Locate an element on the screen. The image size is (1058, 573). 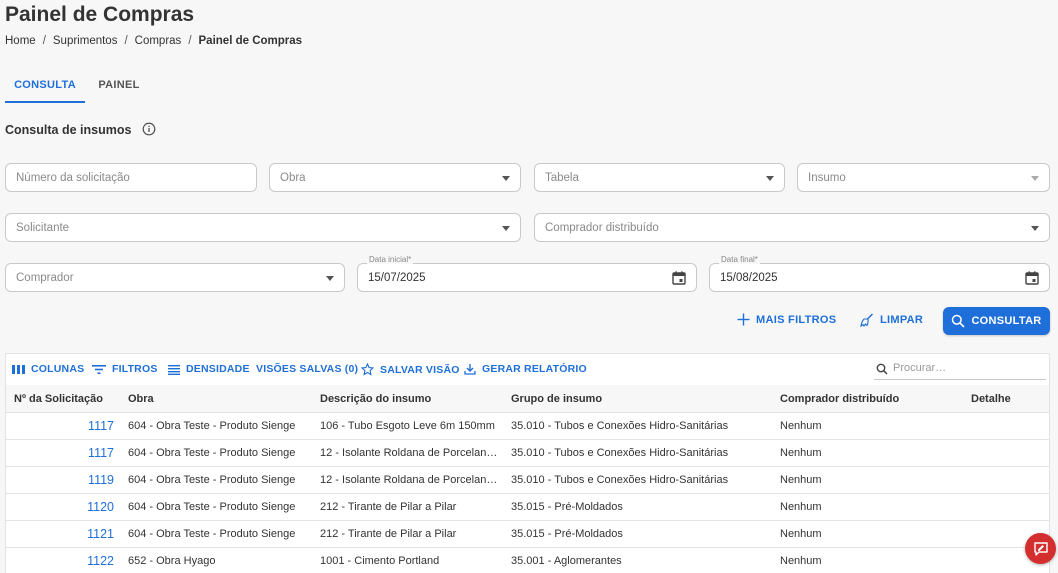
column-header: Grupo de insumo is located at coordinates (556, 399).